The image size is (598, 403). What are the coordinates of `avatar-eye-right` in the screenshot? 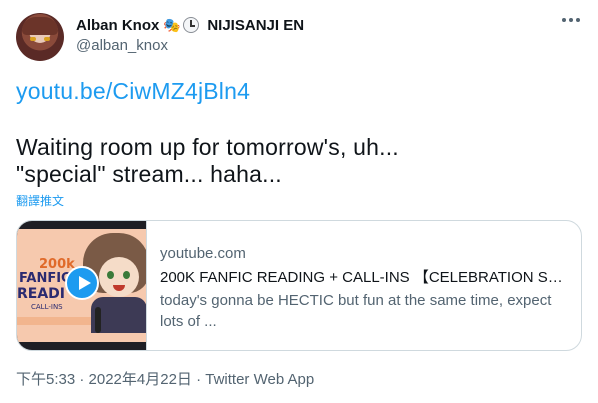 It's located at (47, 39).